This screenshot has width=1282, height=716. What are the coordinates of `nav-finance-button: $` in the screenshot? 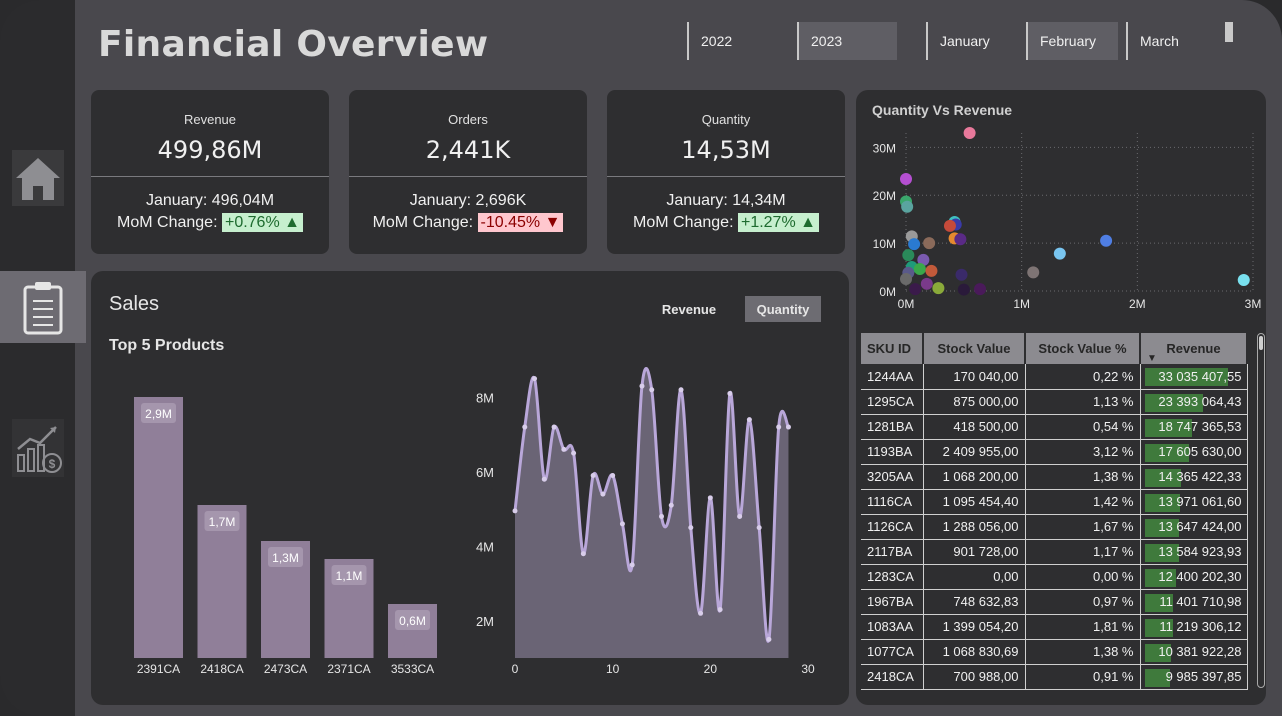 It's located at (38, 448).